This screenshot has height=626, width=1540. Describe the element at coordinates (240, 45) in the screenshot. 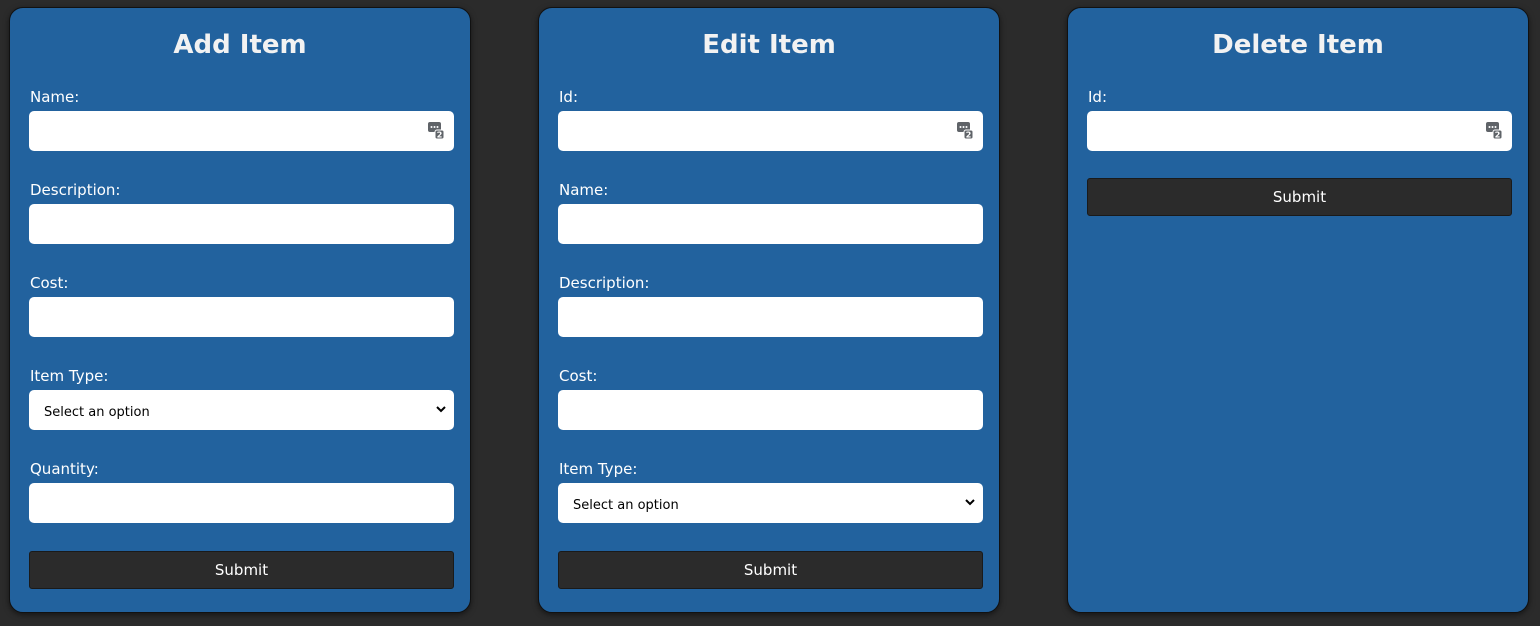

I see `add-item-title: Add Item` at that location.